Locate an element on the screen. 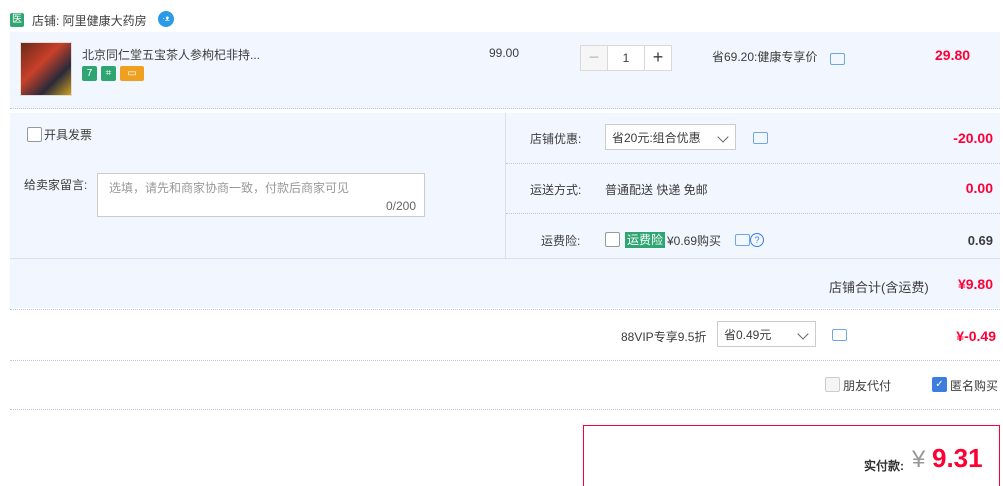 The image size is (1003, 486). store-discount-select: 省20元:组合优惠 is located at coordinates (670, 137).